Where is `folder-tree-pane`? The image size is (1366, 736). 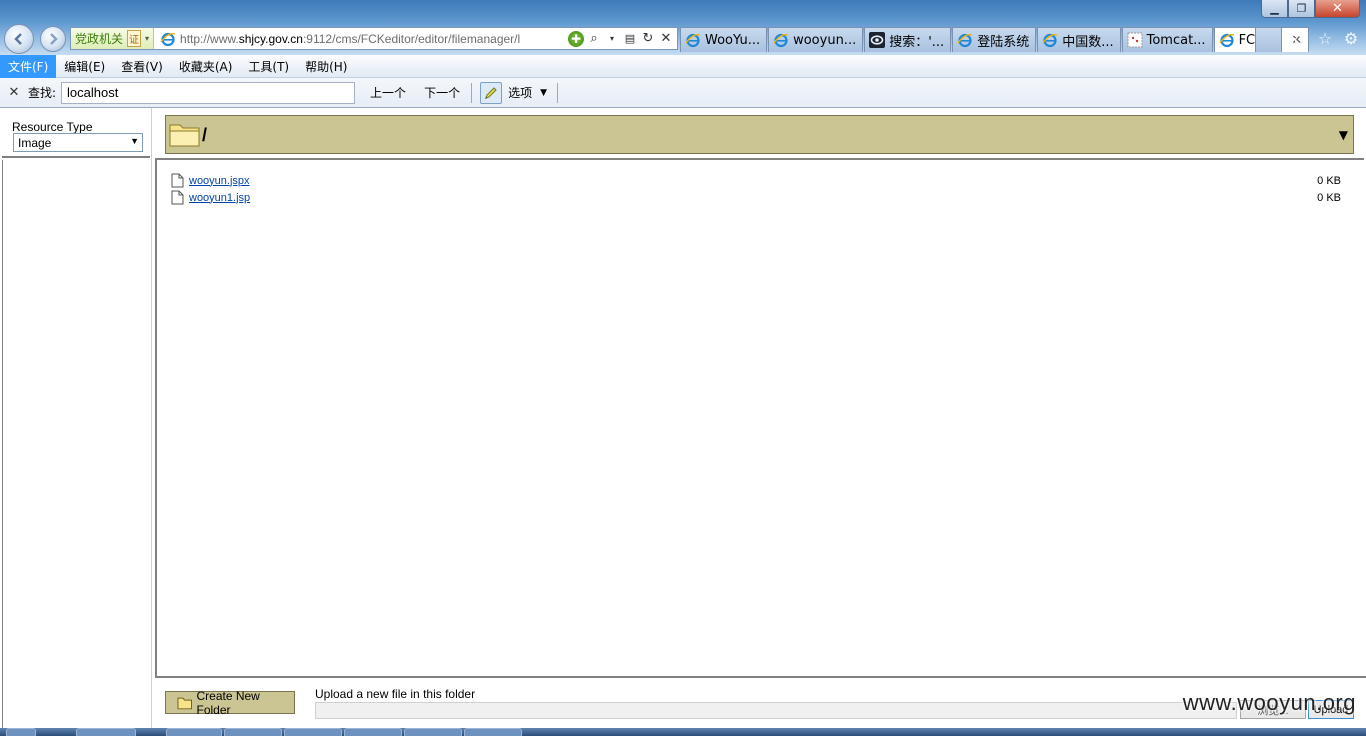
folder-tree-pane is located at coordinates (76, 444).